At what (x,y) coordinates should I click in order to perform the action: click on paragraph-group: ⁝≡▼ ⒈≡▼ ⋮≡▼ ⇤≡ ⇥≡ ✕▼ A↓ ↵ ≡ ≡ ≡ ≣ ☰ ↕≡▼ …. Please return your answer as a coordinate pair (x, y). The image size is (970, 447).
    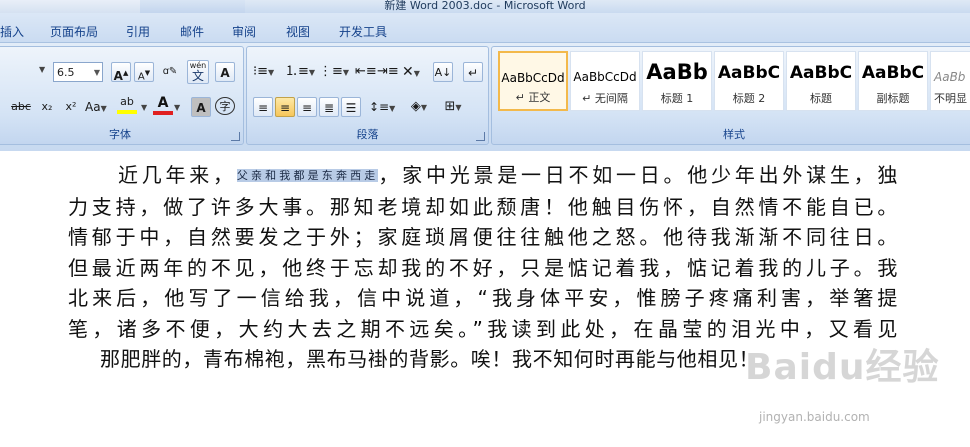
    Looking at the image, I should click on (367, 95).